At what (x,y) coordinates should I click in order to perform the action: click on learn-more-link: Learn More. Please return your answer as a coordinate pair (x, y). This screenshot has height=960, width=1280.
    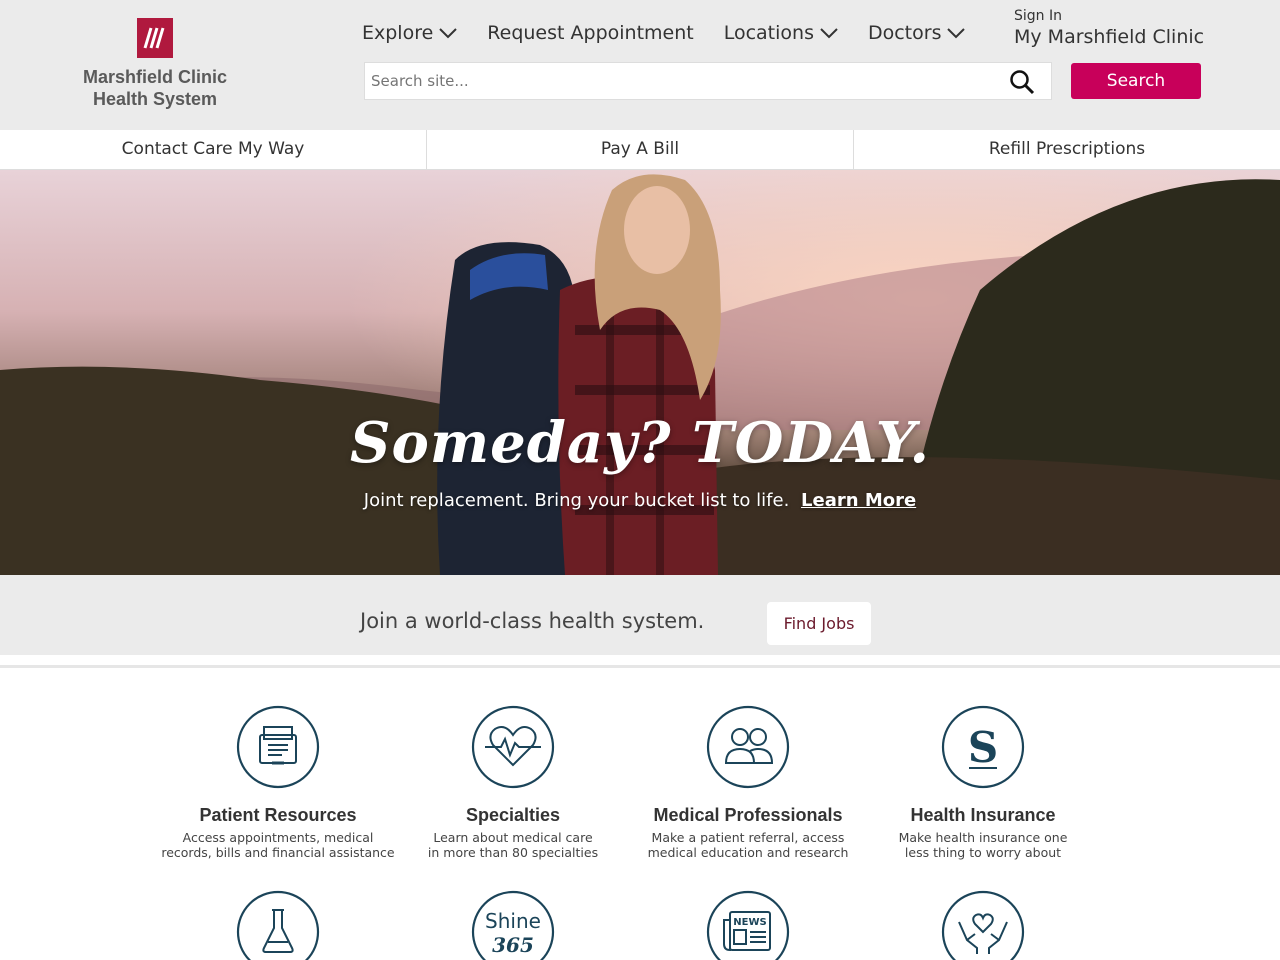
    Looking at the image, I should click on (858, 500).